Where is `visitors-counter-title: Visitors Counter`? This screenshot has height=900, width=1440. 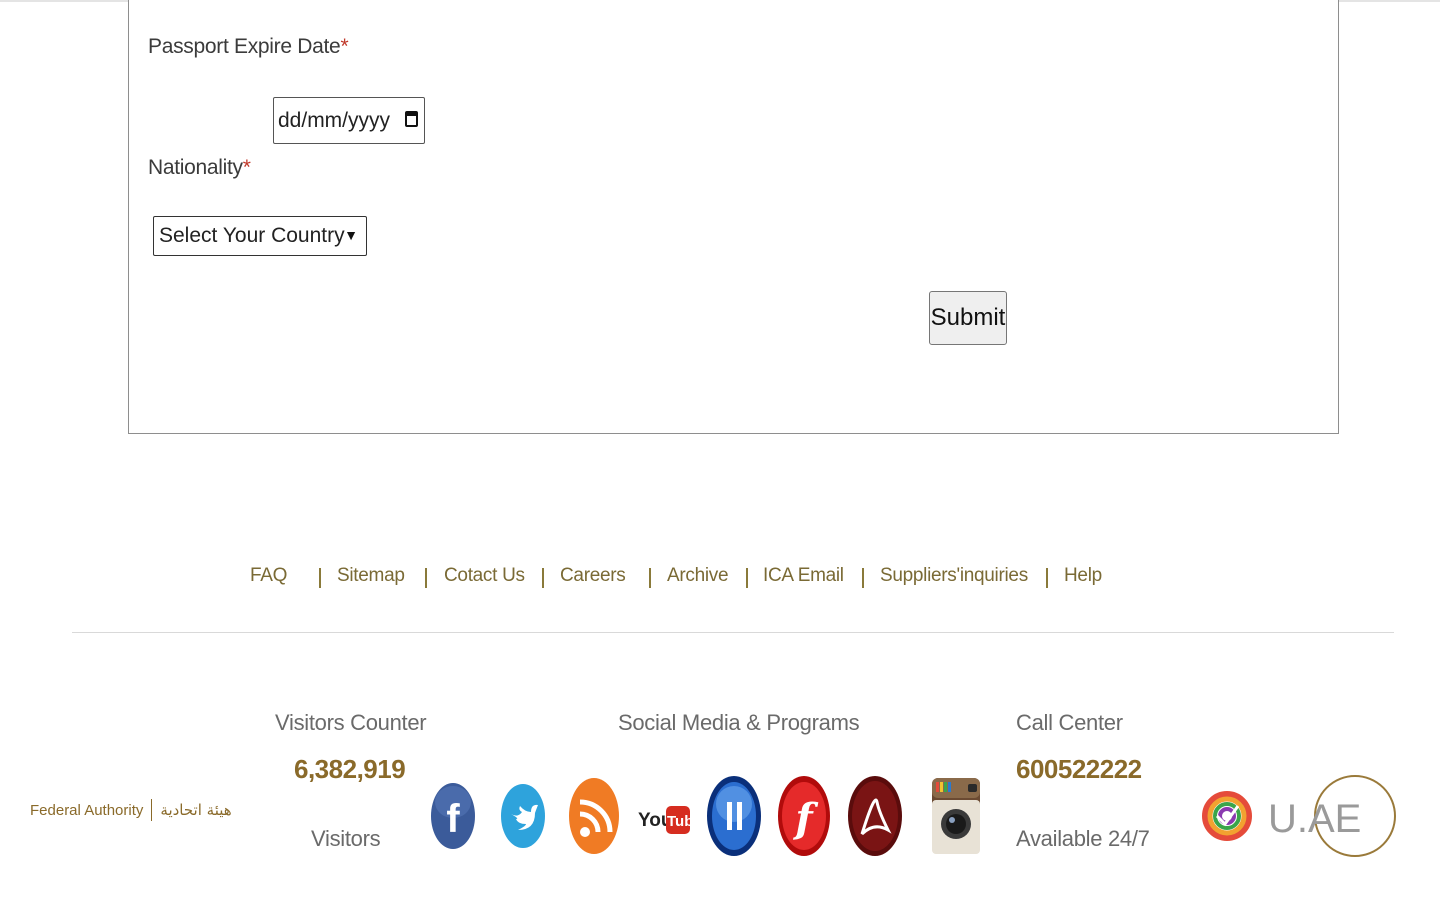 visitors-counter-title: Visitors Counter is located at coordinates (351, 722).